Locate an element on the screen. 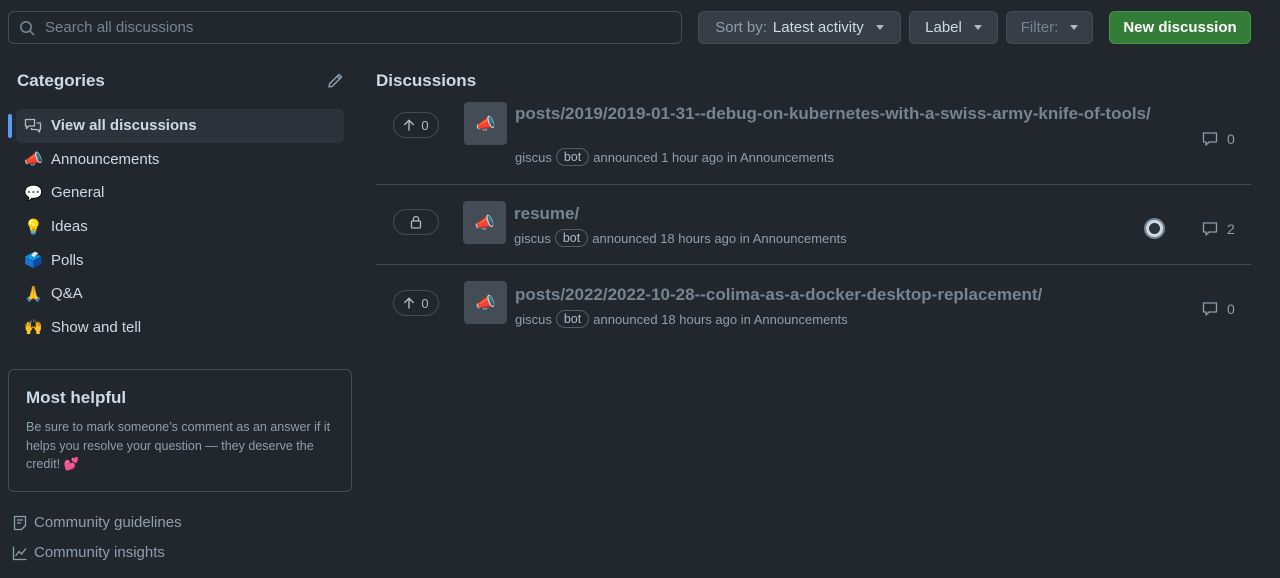  most-helpful-title: Most helpful is located at coordinates (76, 397).